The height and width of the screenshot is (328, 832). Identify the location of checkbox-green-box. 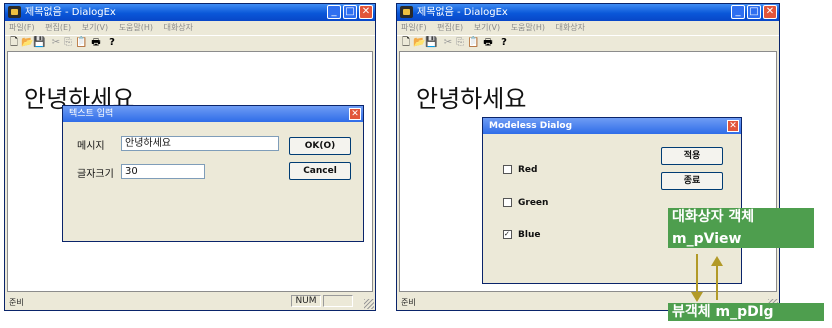
(507, 202).